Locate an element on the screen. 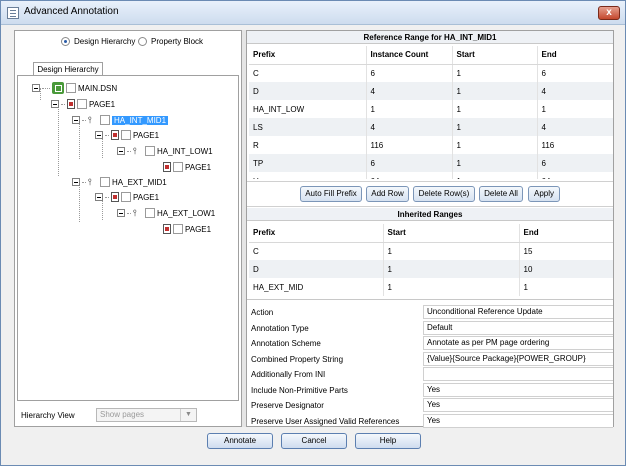 This screenshot has width=626, height=466. reference-cell: R is located at coordinates (308, 145).